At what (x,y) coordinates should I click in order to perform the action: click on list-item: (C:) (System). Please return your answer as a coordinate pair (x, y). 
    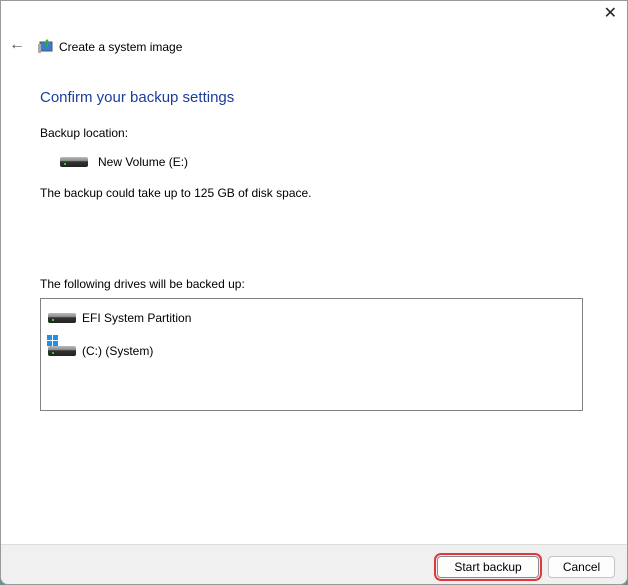
    Looking at the image, I should click on (100, 351).